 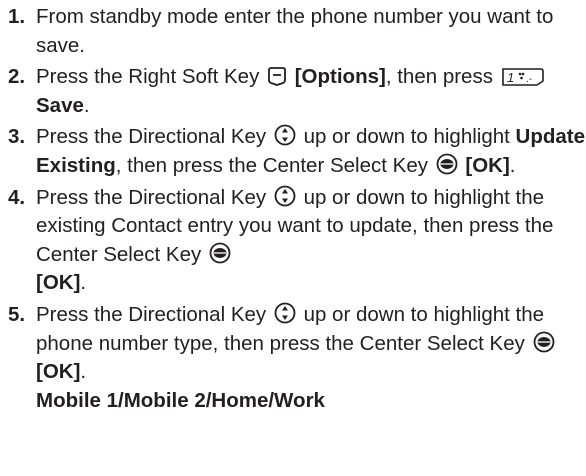 I want to click on step-number: 2., so click(x=17, y=77).